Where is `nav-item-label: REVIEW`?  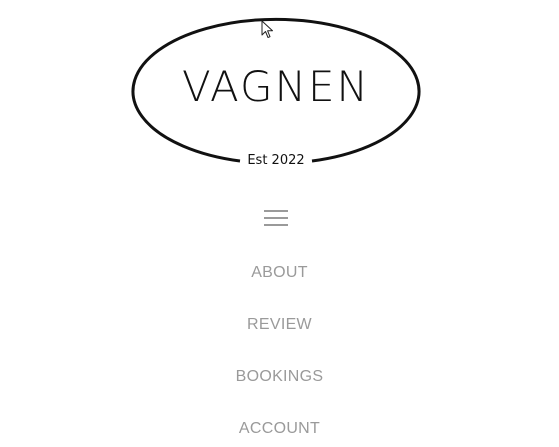
nav-item-label: REVIEW is located at coordinates (279, 324).